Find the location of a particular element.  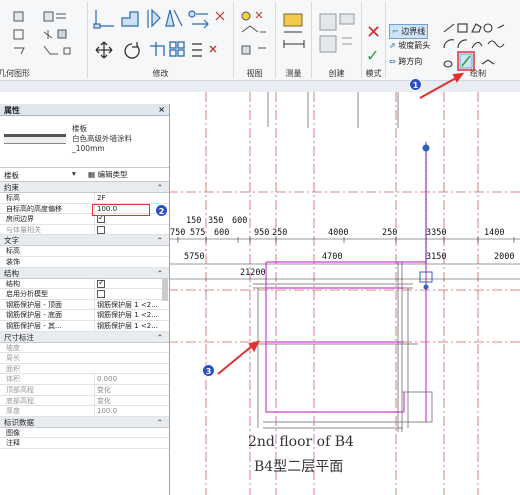

ribbon-group-measure: 测量 is located at coordinates (294, 40).